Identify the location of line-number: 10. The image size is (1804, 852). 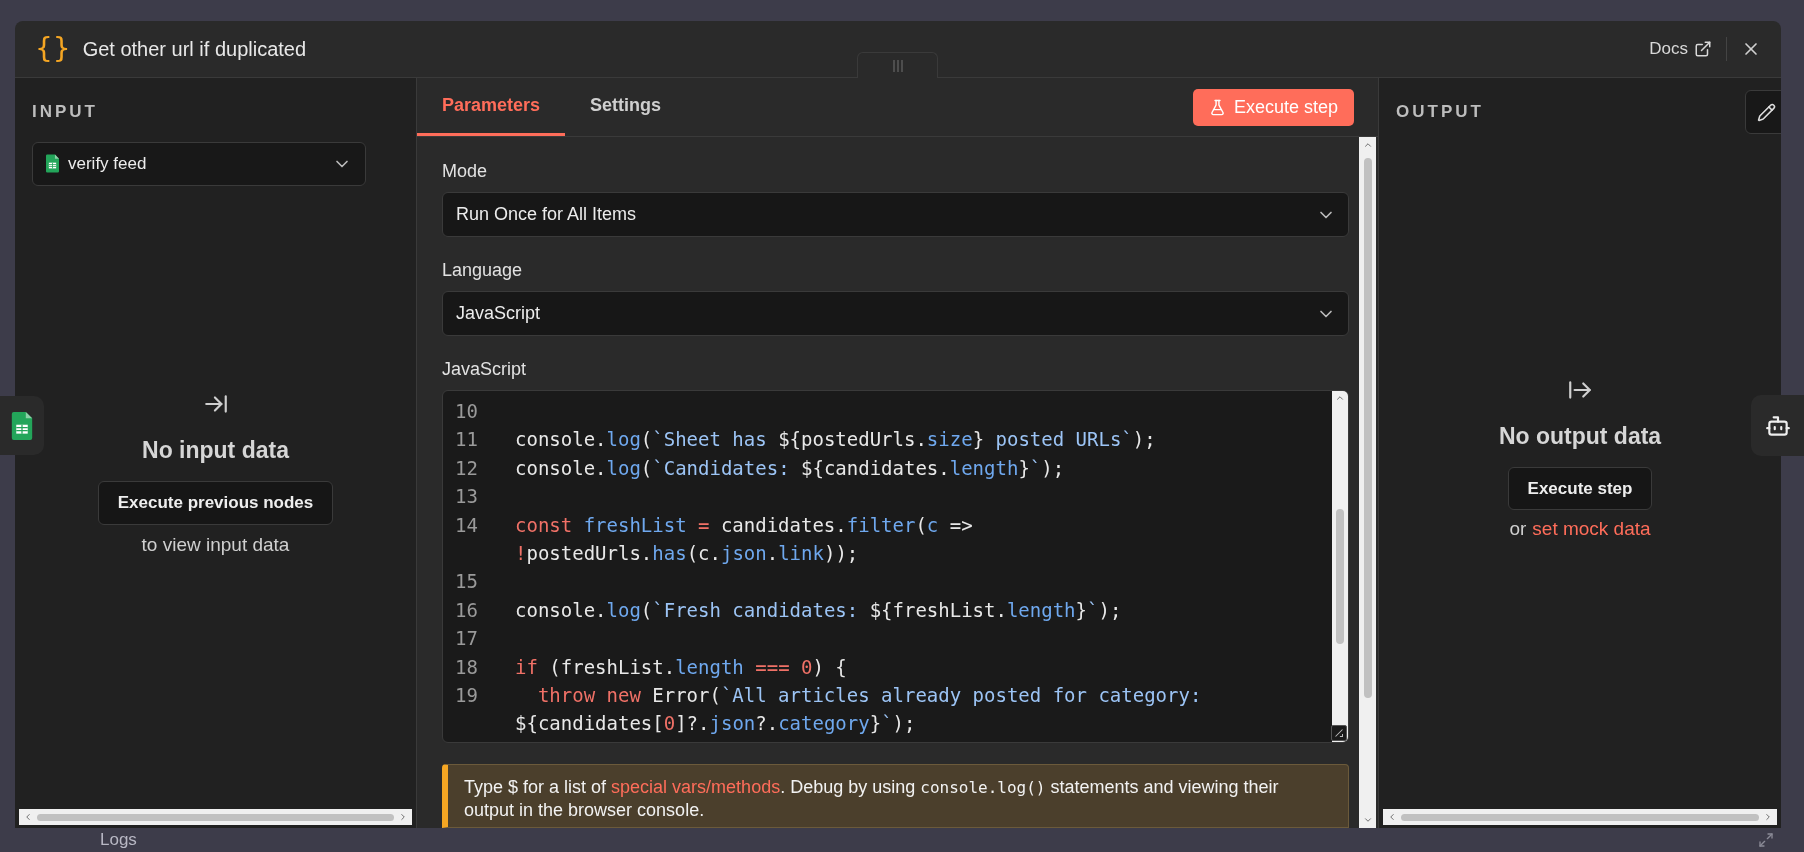
(467, 411).